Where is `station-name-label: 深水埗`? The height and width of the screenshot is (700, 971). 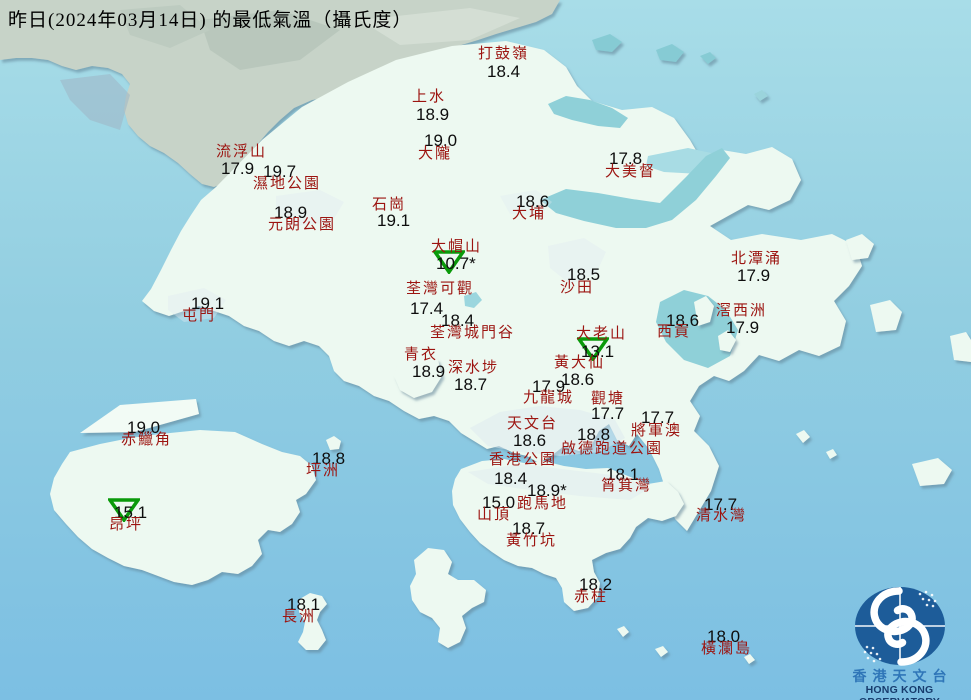 station-name-label: 深水埗 is located at coordinates (474, 368).